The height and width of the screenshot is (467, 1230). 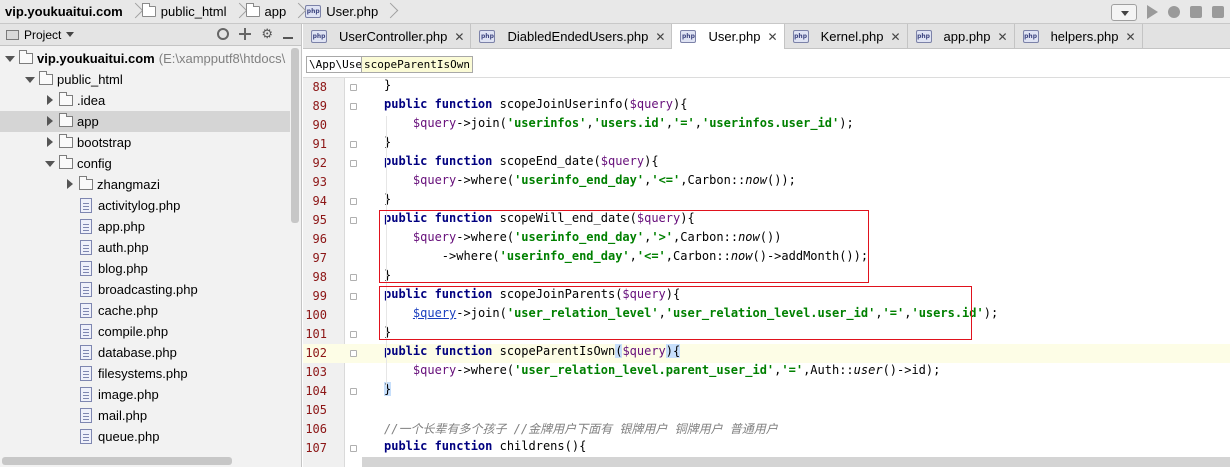 I want to click on code-line: //一个长辈有多个孩子 //金牌用户下面有 银牌用户 铜牌用户 普通用户, so click(x=796, y=429).